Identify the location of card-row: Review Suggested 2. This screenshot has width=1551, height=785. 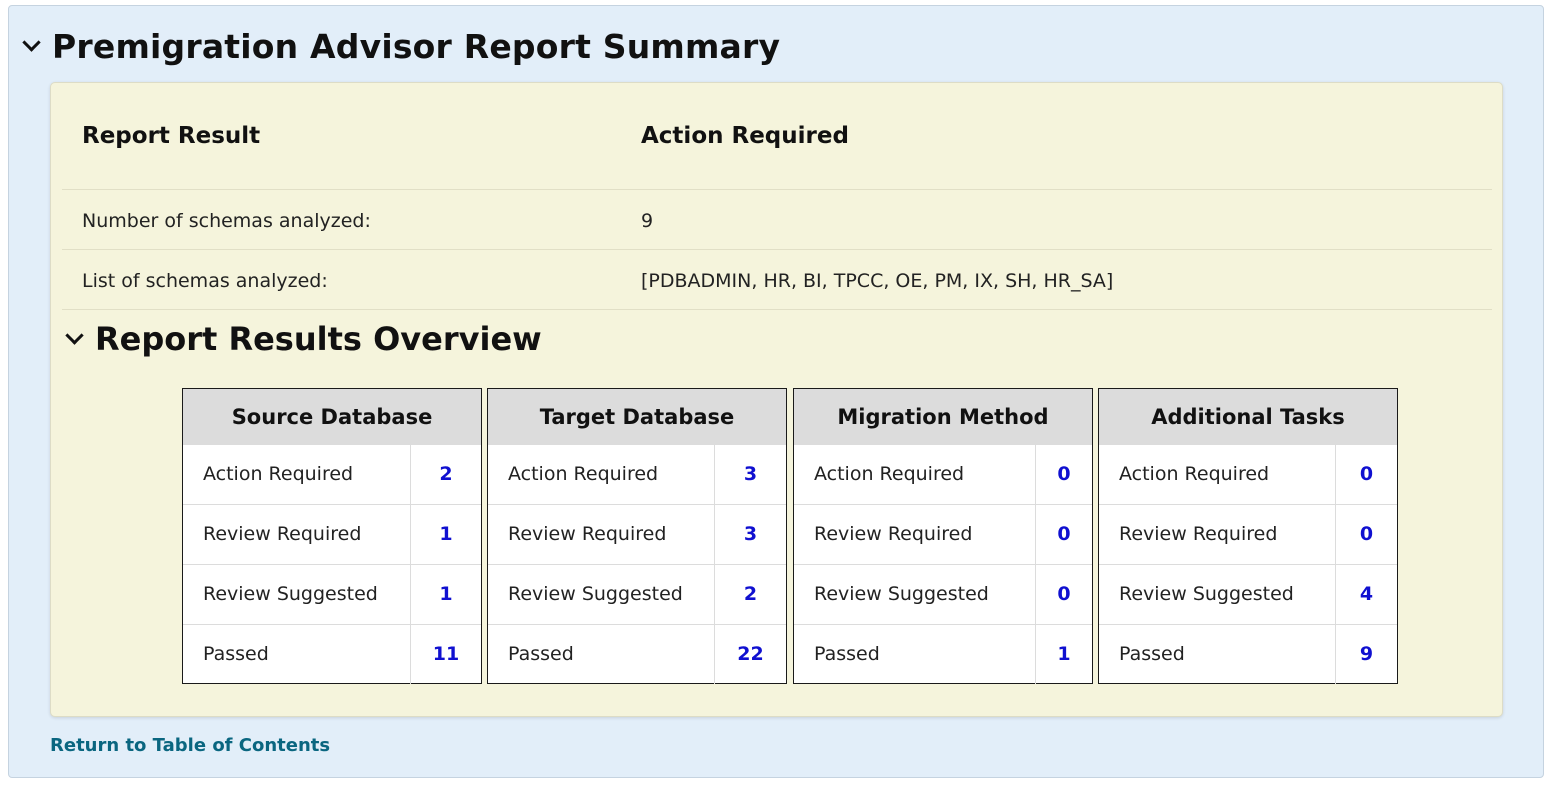
(637, 594).